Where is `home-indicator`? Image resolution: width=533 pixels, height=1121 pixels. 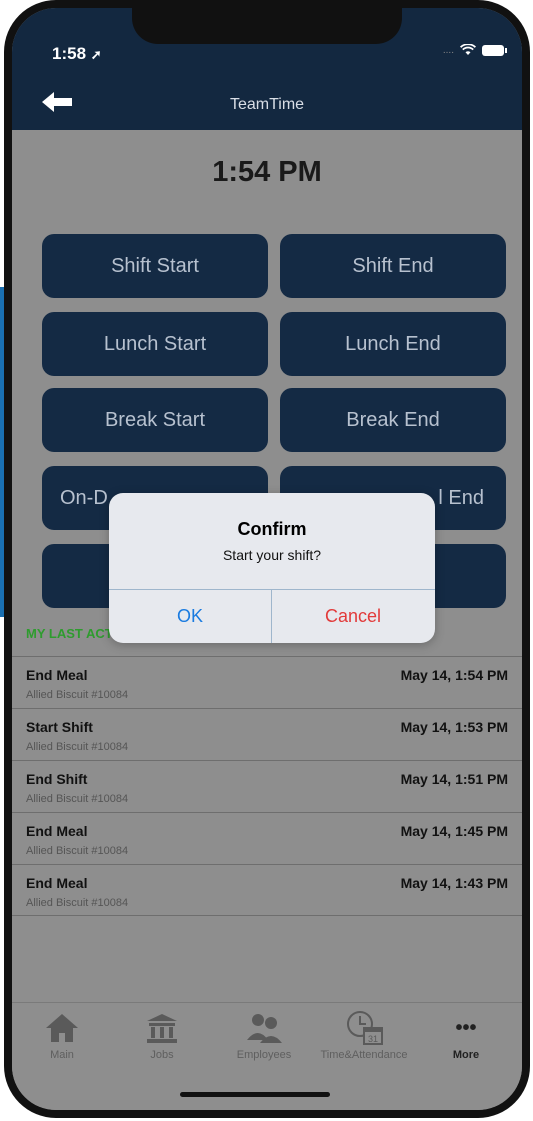 home-indicator is located at coordinates (255, 1094).